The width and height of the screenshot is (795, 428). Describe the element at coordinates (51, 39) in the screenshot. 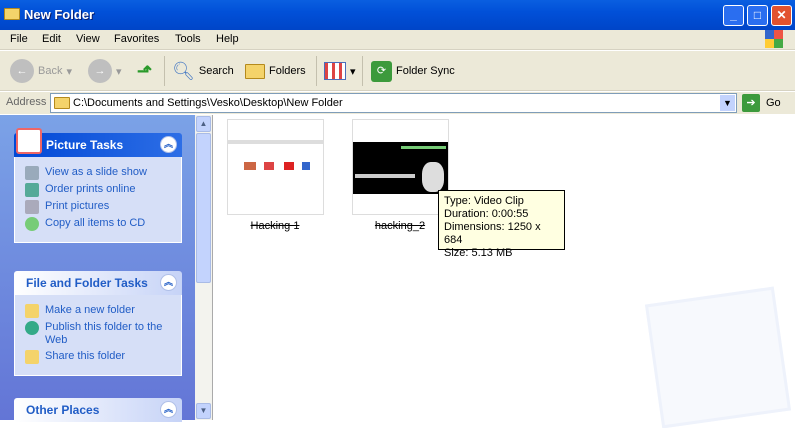

I see `menu-edit: Edit` at that location.